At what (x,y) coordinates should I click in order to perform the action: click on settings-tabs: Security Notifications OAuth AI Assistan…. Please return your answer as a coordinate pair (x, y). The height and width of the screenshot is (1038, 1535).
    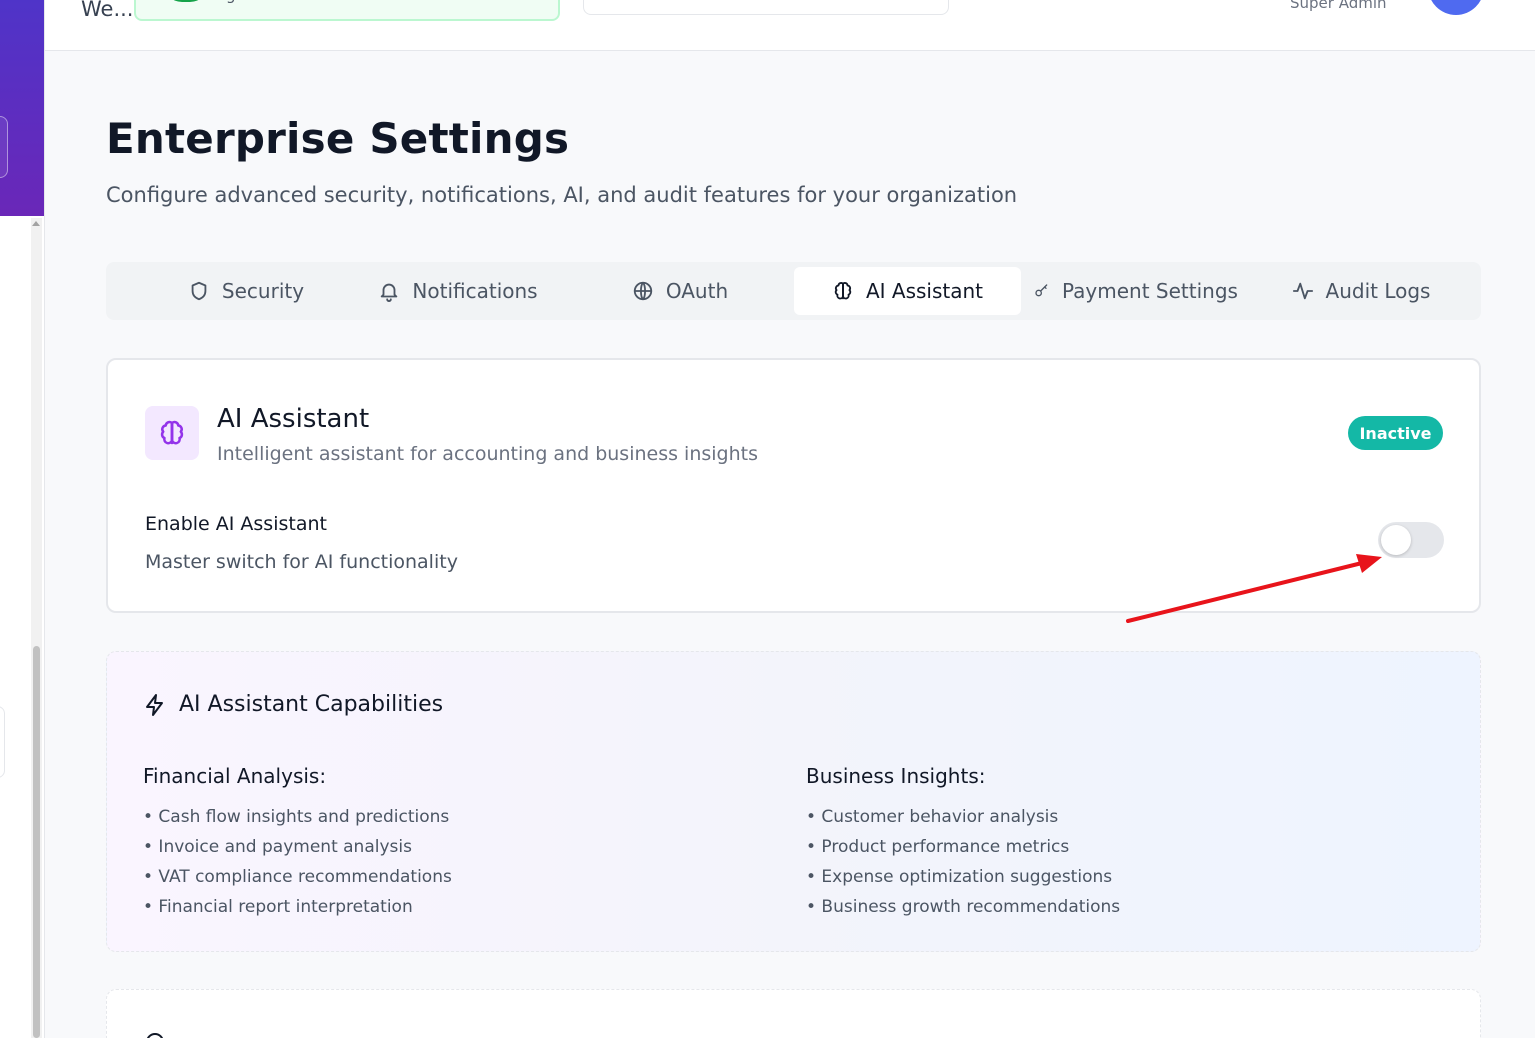
    Looking at the image, I should click on (793, 291).